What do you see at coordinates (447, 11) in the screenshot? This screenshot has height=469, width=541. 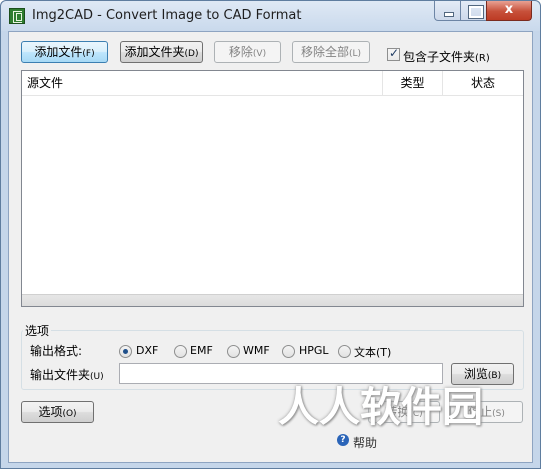 I see `minimize-button` at bounding box center [447, 11].